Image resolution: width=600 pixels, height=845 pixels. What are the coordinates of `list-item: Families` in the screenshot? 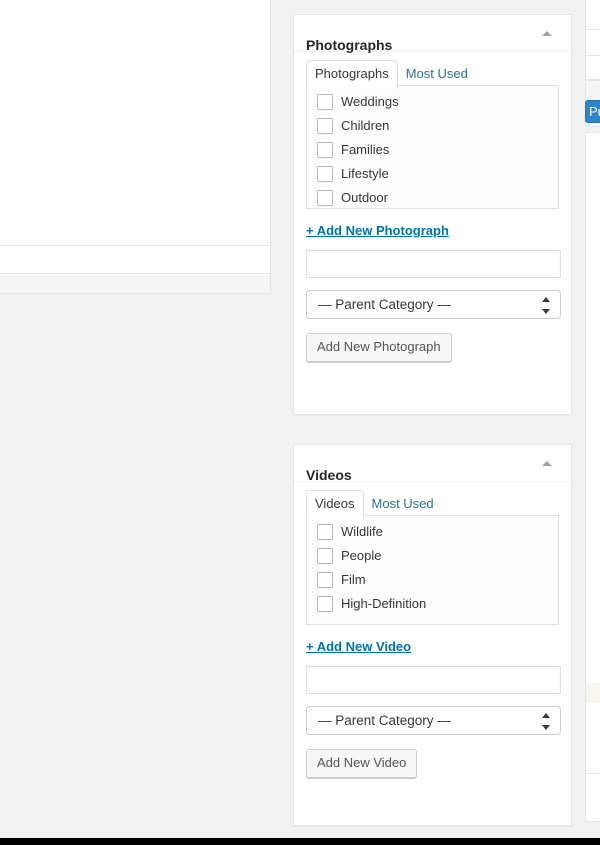 It's located at (437, 150).